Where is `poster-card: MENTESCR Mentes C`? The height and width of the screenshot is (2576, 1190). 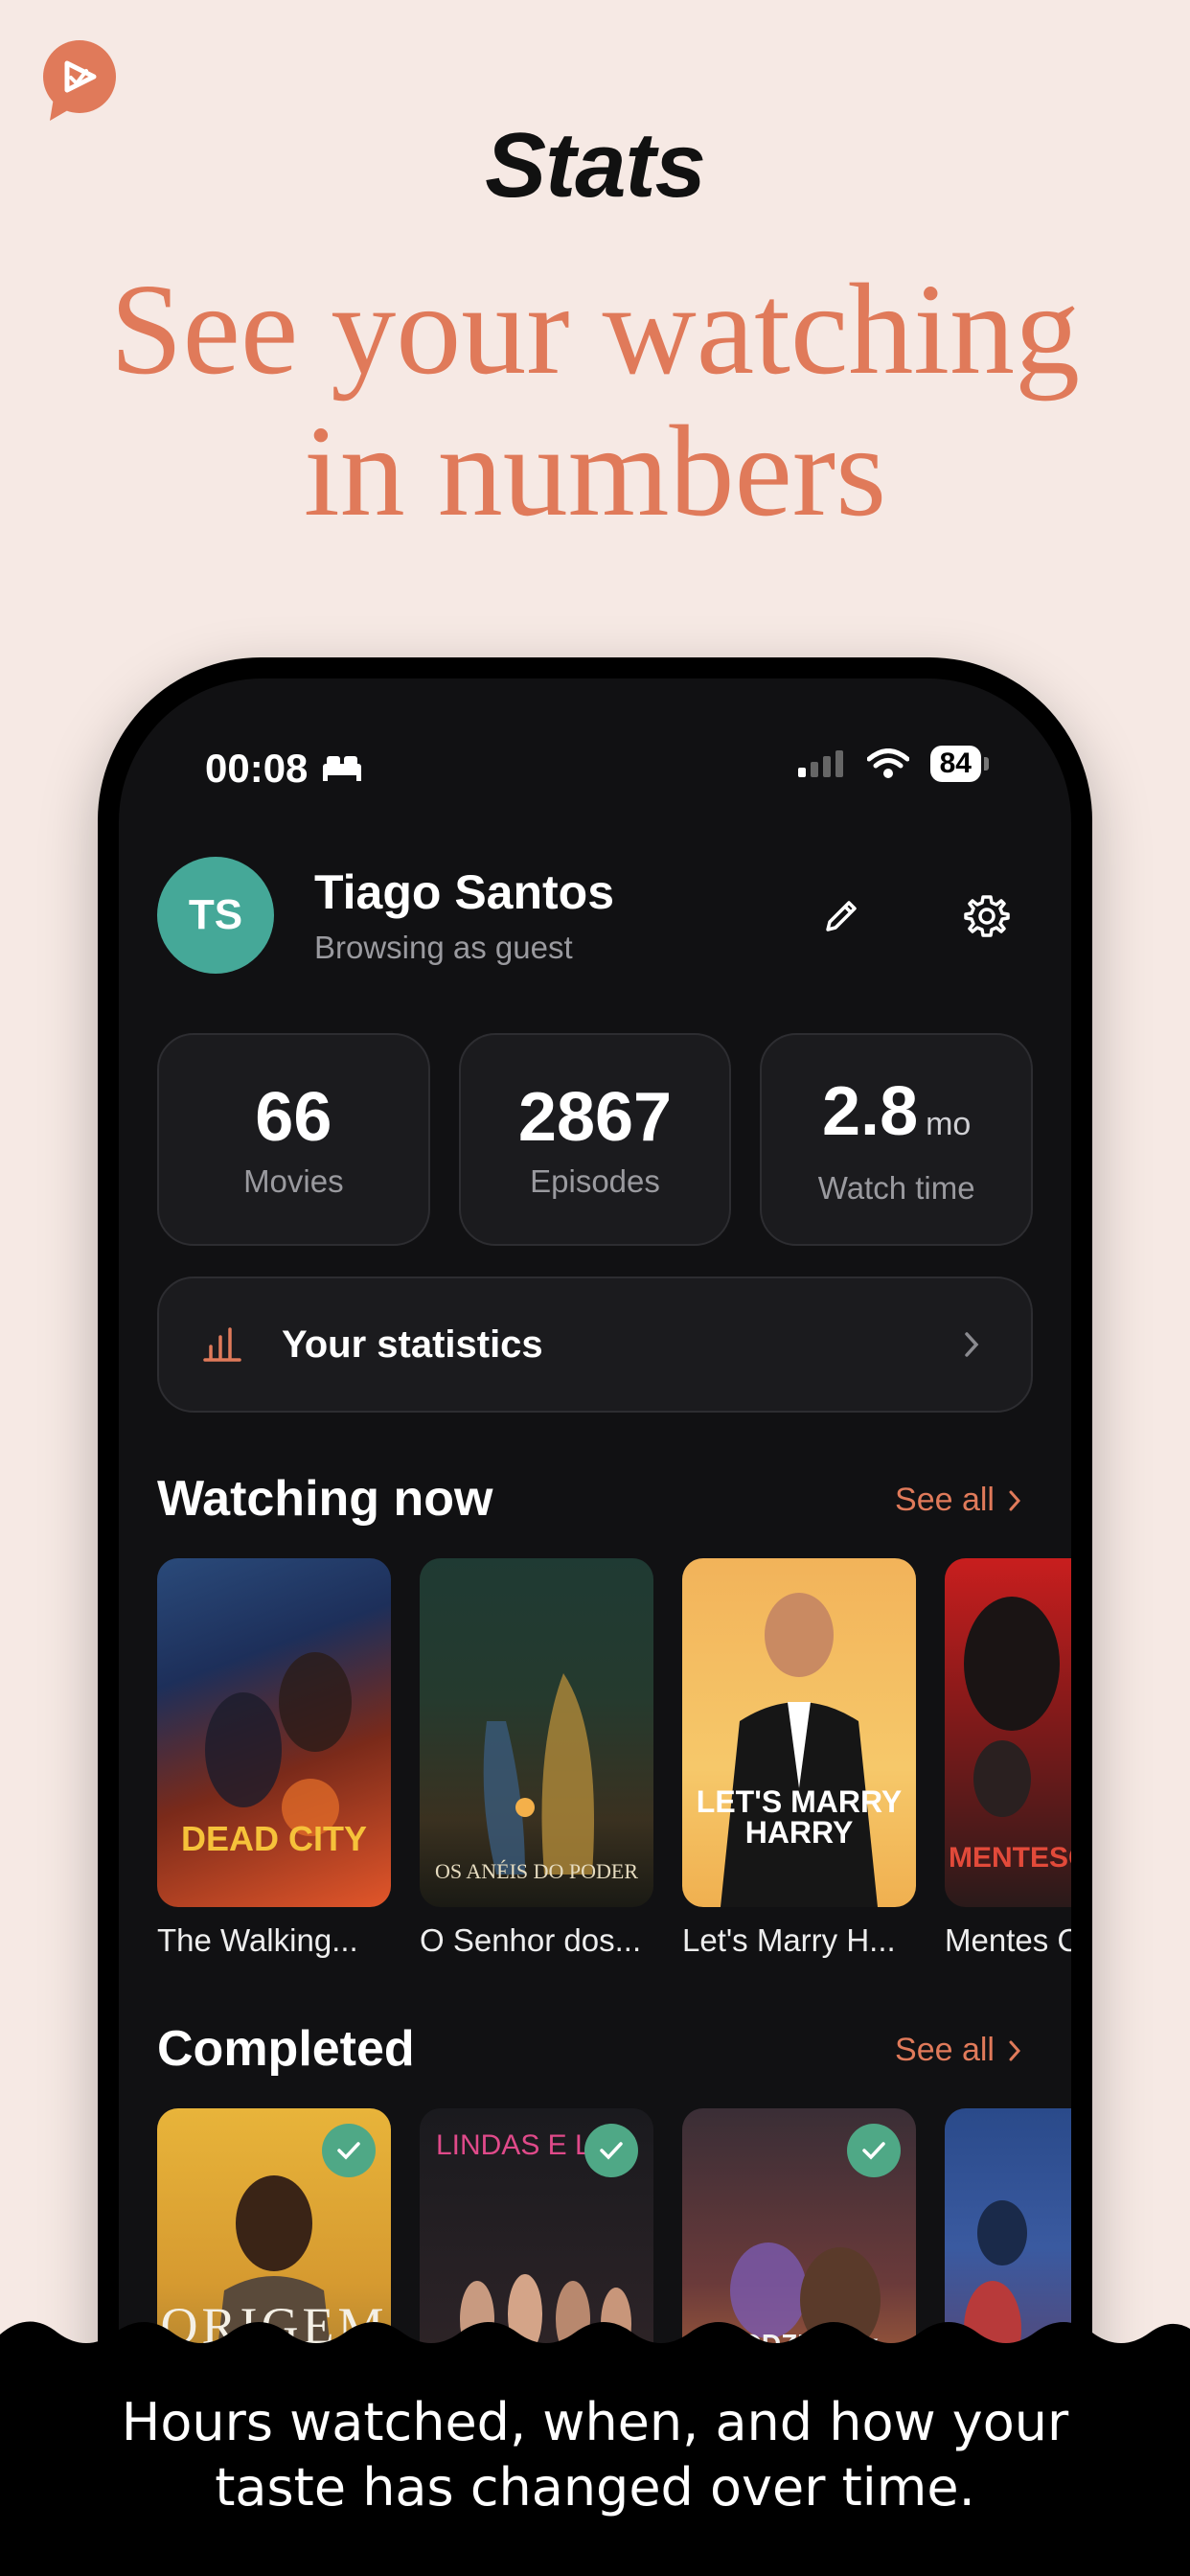
poster-card: MENTESCR Mentes C is located at coordinates (1008, 1759).